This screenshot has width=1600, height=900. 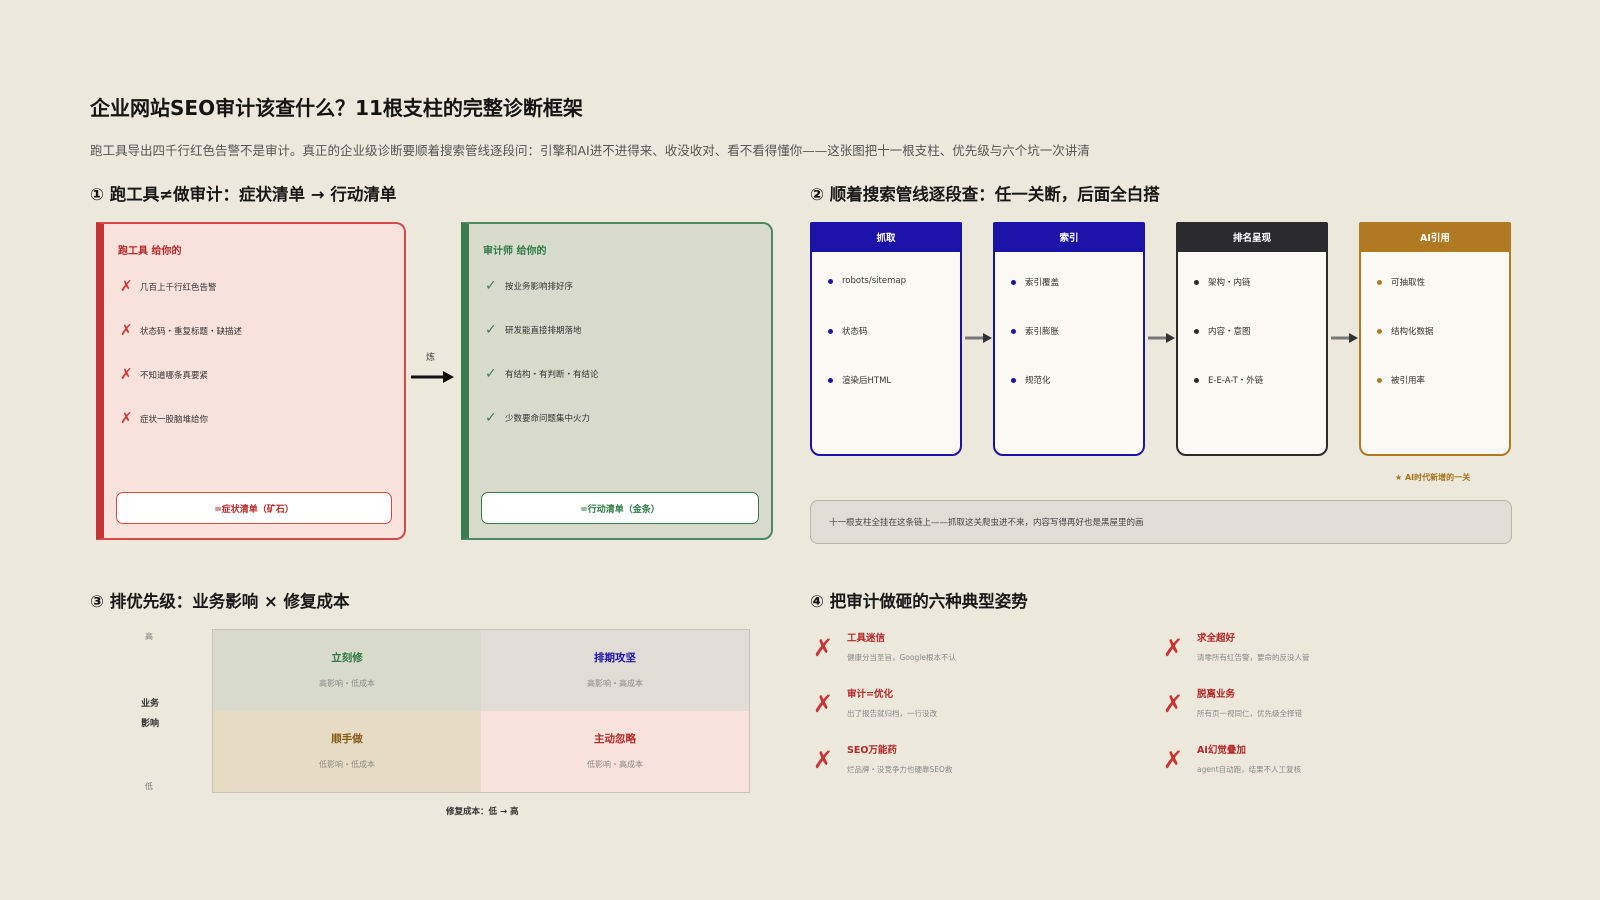 I want to click on pitfall-item: ✗ 求全超好 清零所有红告警，要命的反没人管, so click(x=1236, y=647).